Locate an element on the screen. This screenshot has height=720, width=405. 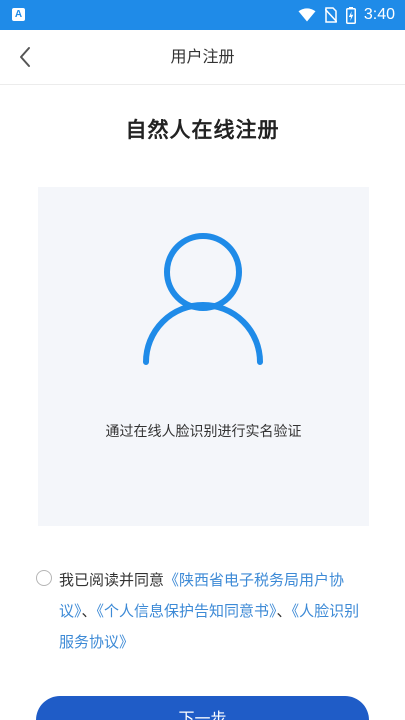
face-verification-caption: 通过在线人脸识别进行实名验证 is located at coordinates (203, 432).